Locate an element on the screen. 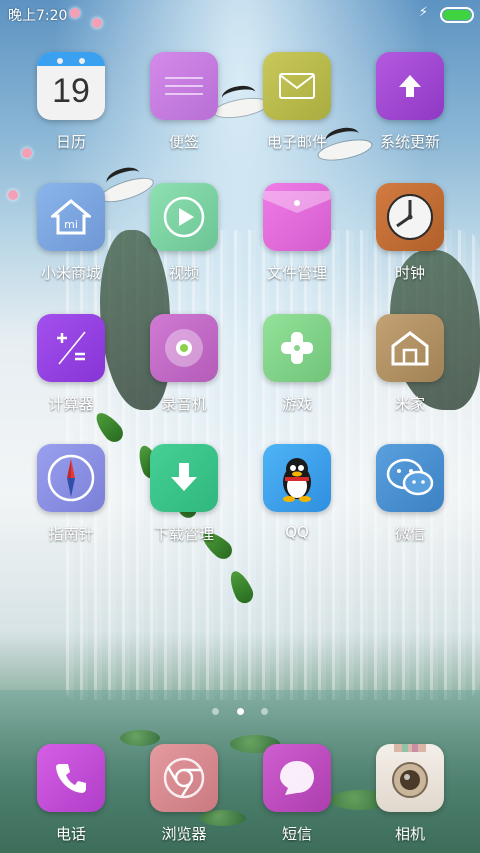 Image resolution: width=480 pixels, height=853 pixels. status-time: 晚上7:20 is located at coordinates (38, 16).